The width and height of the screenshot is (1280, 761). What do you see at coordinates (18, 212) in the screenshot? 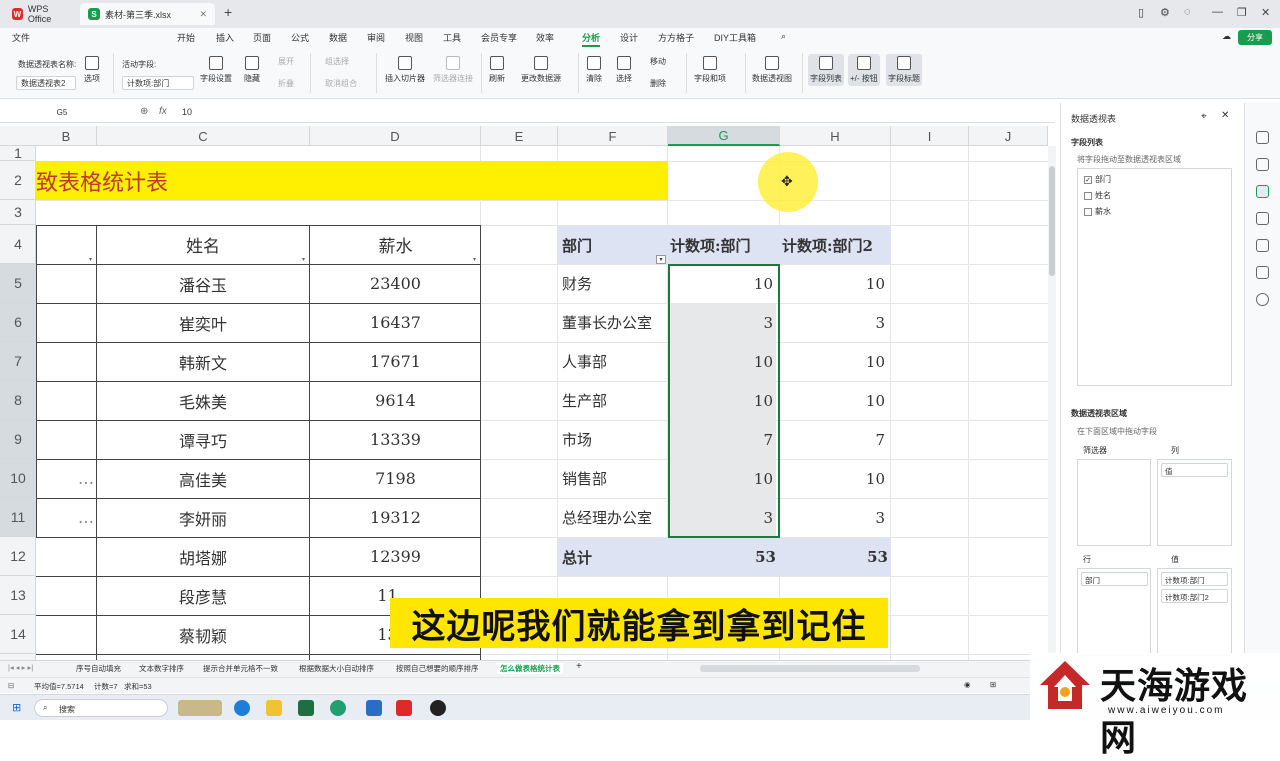
I see `row-header: 3` at bounding box center [18, 212].